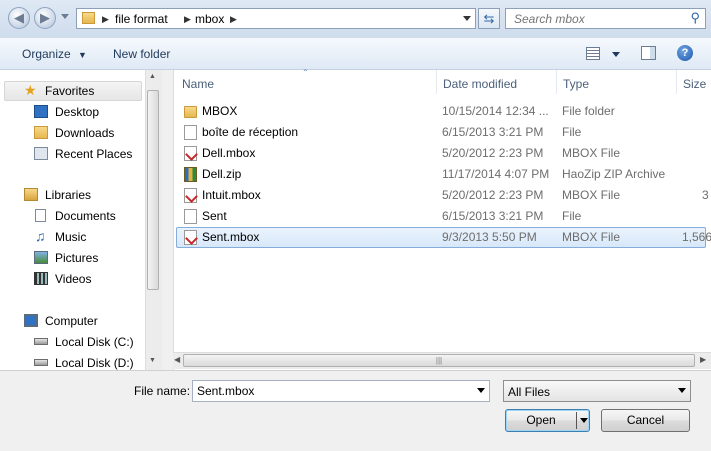 The height and width of the screenshot is (451, 711). Describe the element at coordinates (45, 18) in the screenshot. I see `forward-button: ▶` at that location.